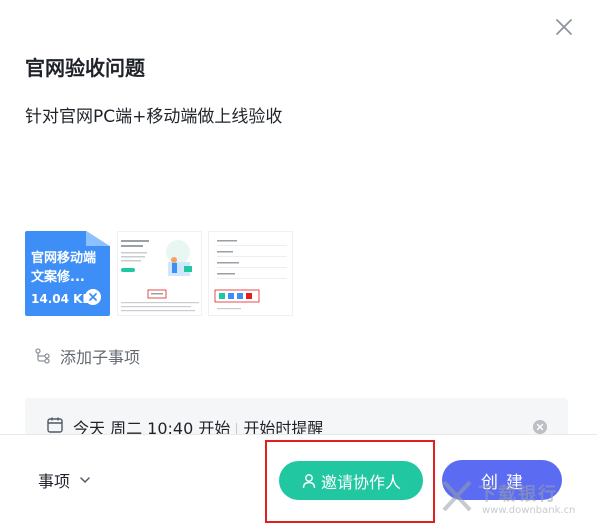 The image size is (597, 527). I want to click on file-size: 14.04 KB, so click(61, 299).